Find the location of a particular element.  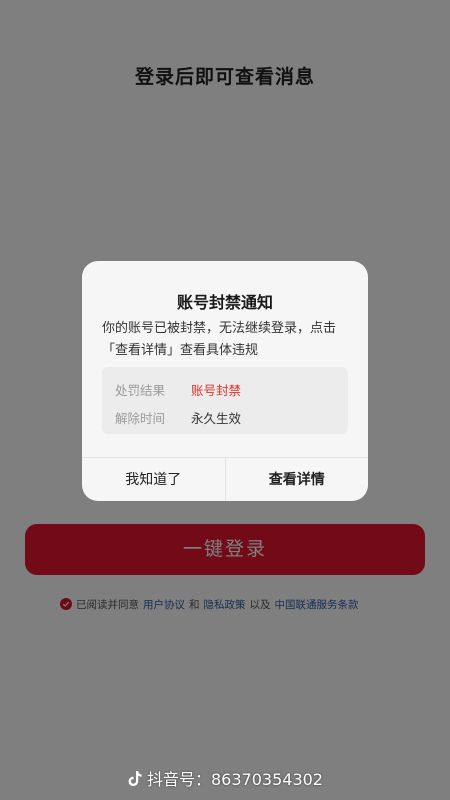

douyin-watermark: 抖音号：86370354302 is located at coordinates (225, 778).